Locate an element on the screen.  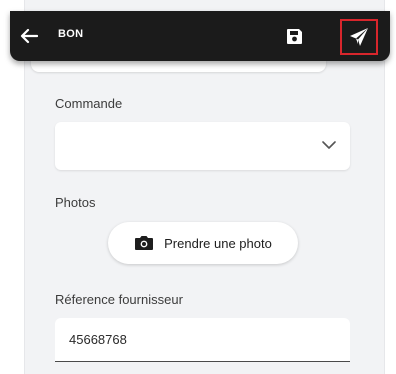
arrow-left-icon is located at coordinates (29, 36).